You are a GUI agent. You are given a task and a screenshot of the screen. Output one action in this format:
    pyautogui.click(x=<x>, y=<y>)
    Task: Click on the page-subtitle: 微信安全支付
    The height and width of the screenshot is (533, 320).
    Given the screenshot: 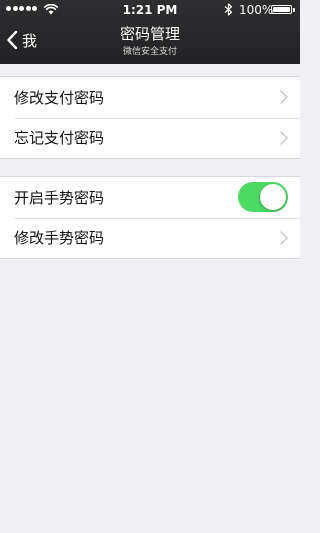 What is the action you would take?
    pyautogui.click(x=149, y=52)
    